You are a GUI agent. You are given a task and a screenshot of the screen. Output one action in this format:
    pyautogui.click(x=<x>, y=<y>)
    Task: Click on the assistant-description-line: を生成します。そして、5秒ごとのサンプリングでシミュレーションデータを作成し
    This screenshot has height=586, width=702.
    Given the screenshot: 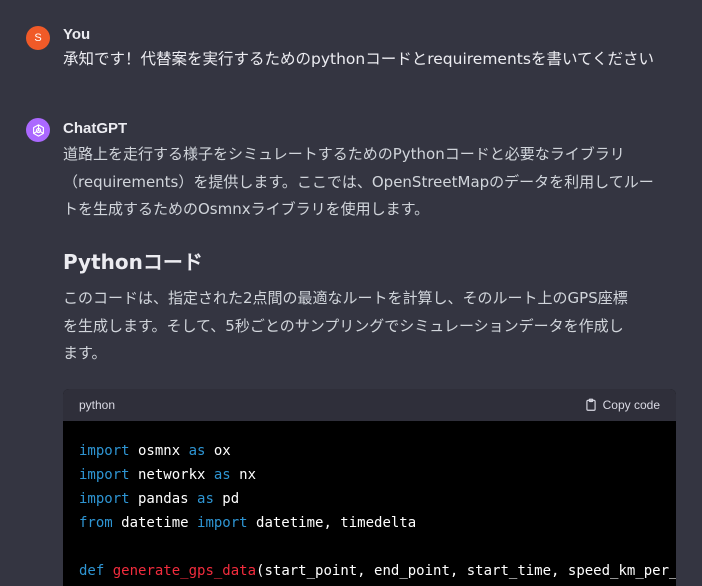 What is the action you would take?
    pyautogui.click(x=343, y=325)
    